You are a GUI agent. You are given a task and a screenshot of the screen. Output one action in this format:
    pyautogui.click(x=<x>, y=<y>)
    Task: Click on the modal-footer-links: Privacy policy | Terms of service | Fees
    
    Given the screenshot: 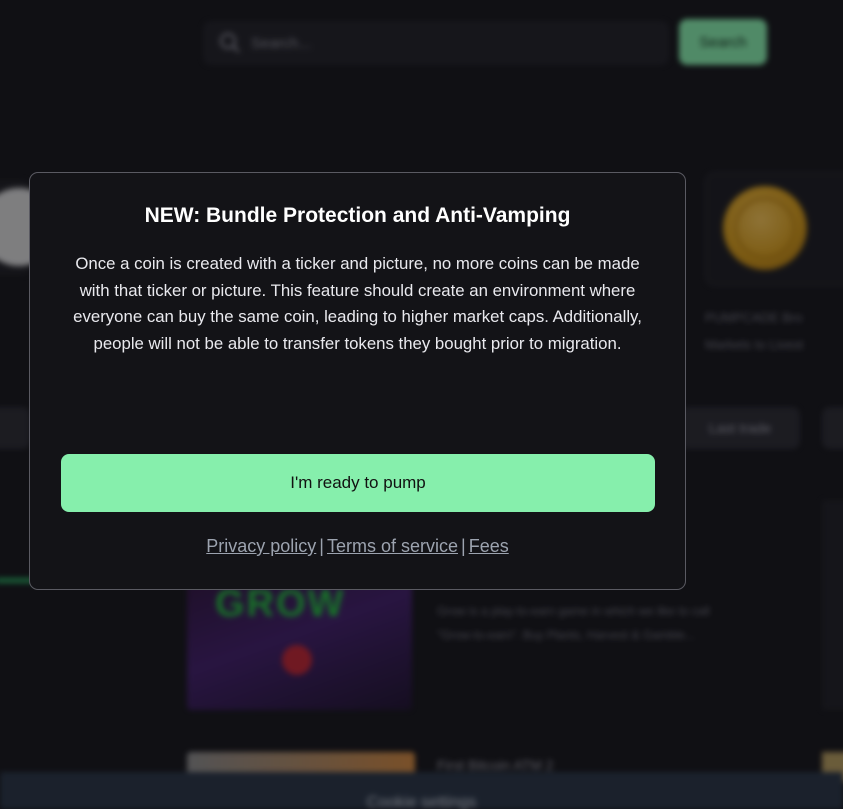 What is the action you would take?
    pyautogui.click(x=357, y=546)
    